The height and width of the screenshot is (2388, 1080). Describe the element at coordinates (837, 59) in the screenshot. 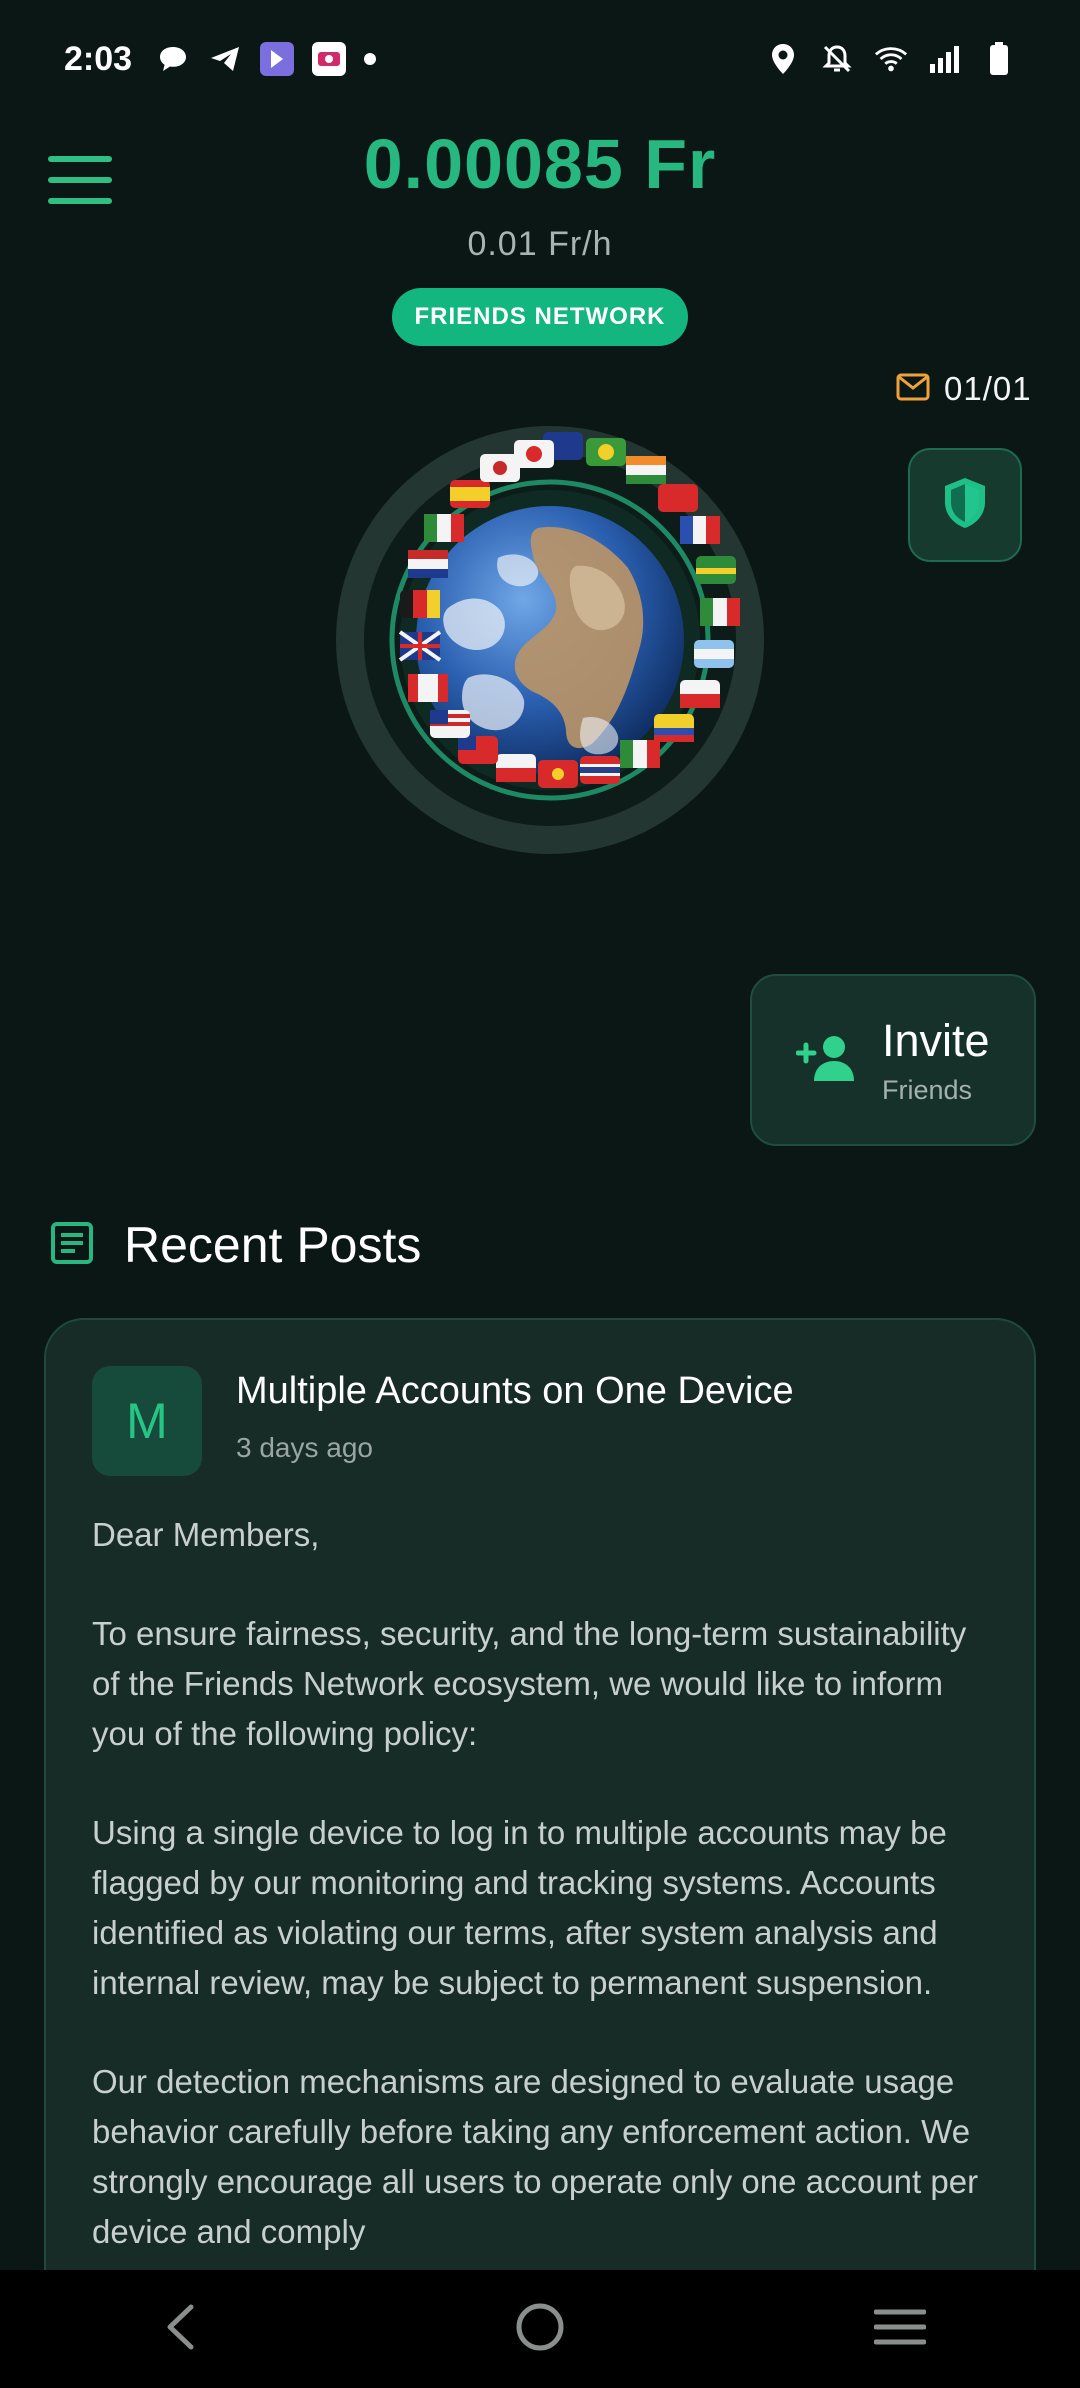

I see `bell-off-icon` at that location.